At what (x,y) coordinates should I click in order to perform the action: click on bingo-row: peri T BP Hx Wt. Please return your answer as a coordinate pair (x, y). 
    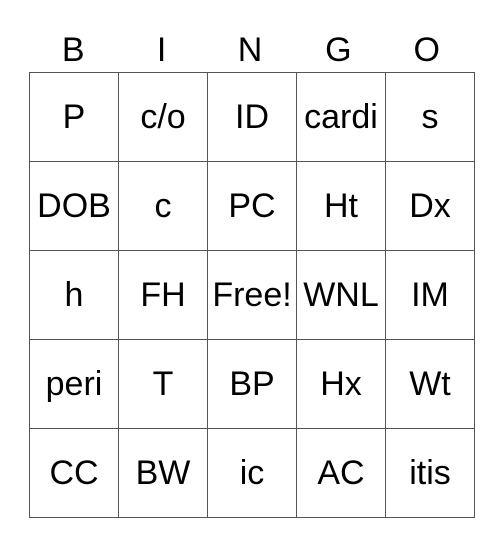
    Looking at the image, I should click on (252, 384).